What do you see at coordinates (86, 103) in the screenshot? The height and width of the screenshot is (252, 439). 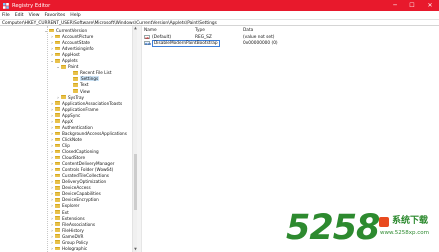 I see `tree-item: › ApplicationAssociationToasts` at bounding box center [86, 103].